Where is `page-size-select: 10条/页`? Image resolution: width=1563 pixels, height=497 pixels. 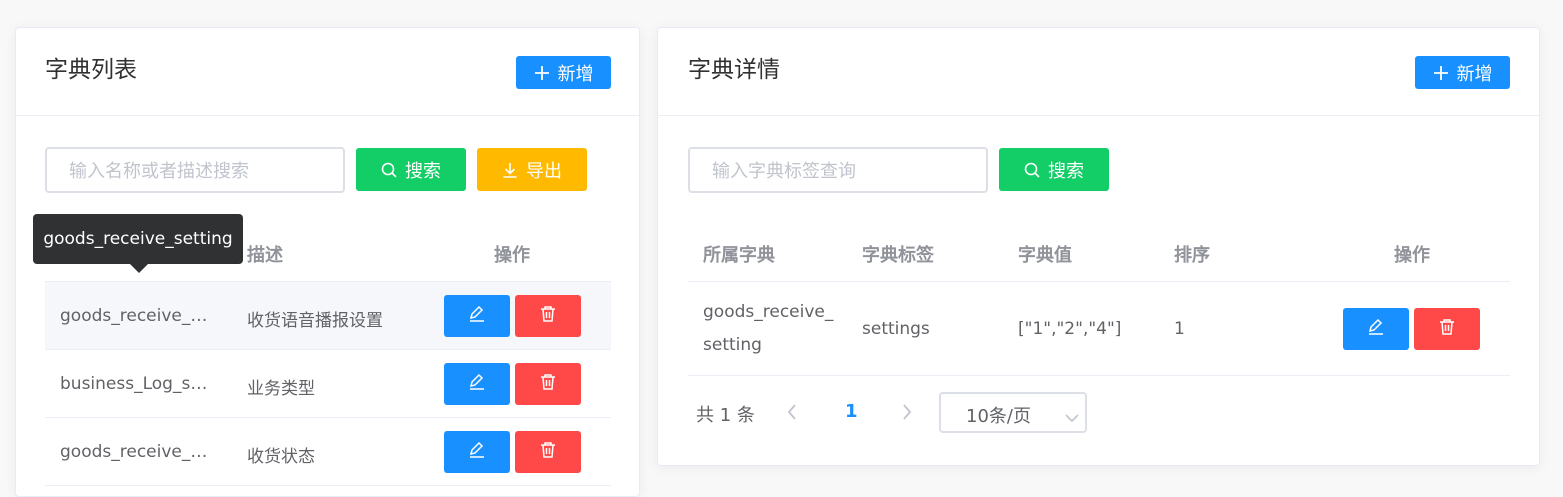
page-size-select: 10条/页 is located at coordinates (1013, 412).